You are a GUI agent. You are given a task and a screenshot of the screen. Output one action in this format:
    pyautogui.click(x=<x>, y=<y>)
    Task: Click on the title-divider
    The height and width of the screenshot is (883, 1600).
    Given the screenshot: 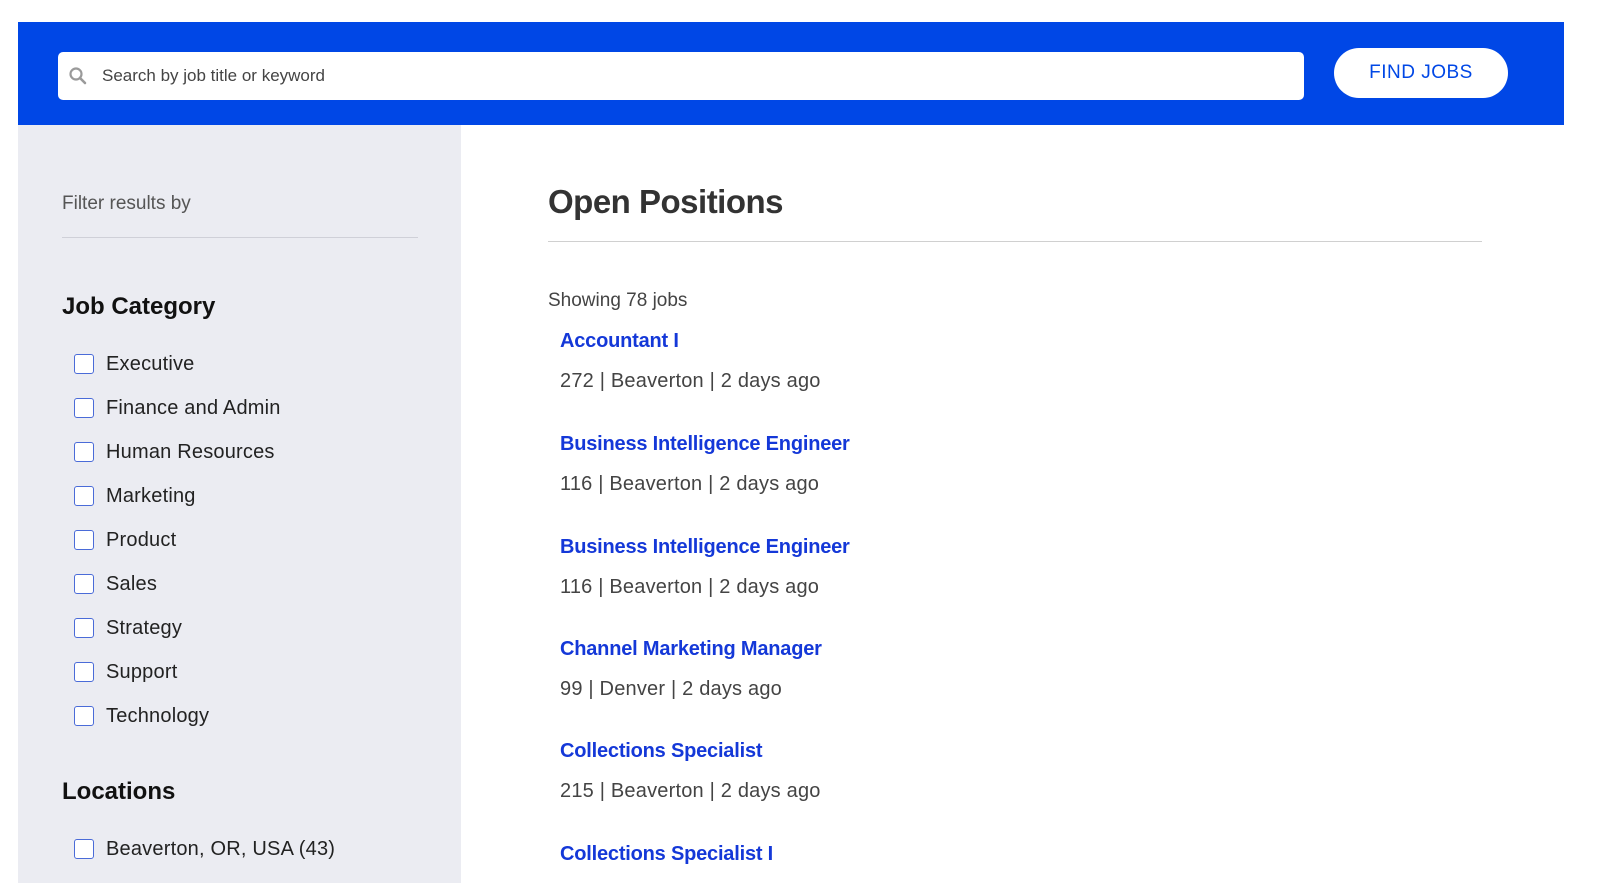 What is the action you would take?
    pyautogui.click(x=1015, y=241)
    